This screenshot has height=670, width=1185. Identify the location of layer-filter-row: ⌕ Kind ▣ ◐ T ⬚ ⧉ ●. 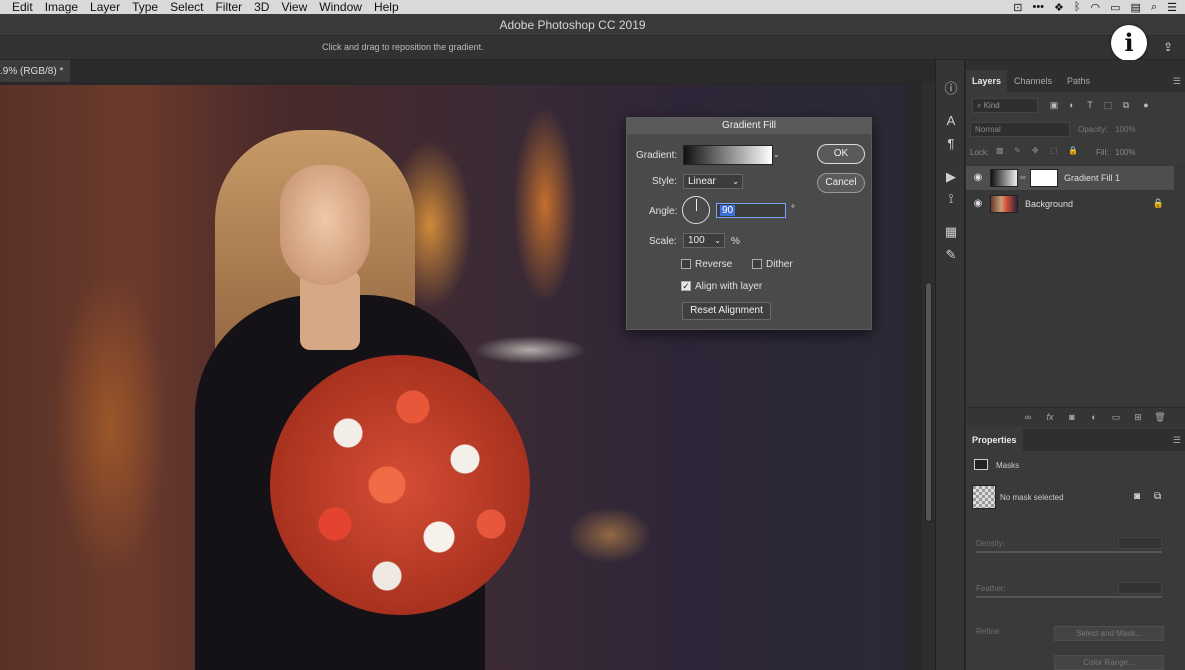
(1075, 106).